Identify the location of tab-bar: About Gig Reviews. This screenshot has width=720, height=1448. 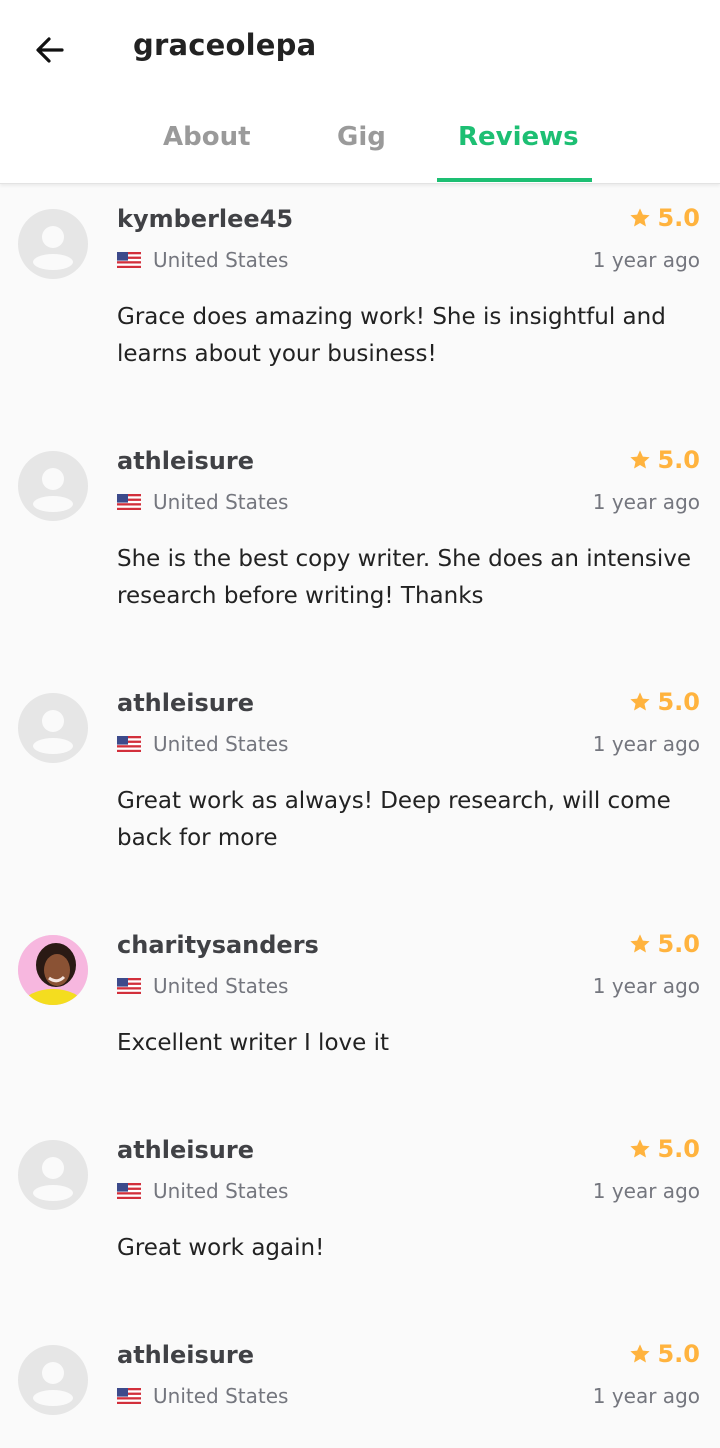
(360, 146).